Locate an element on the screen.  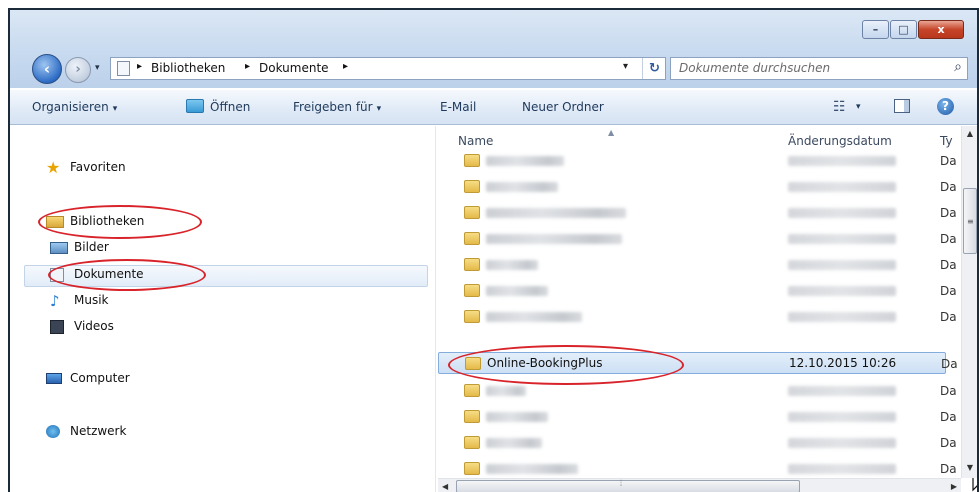
address-bar: ▸ Bibliotheken ▸ Dokumente ▸ ▾ ↻ is located at coordinates (388, 68).